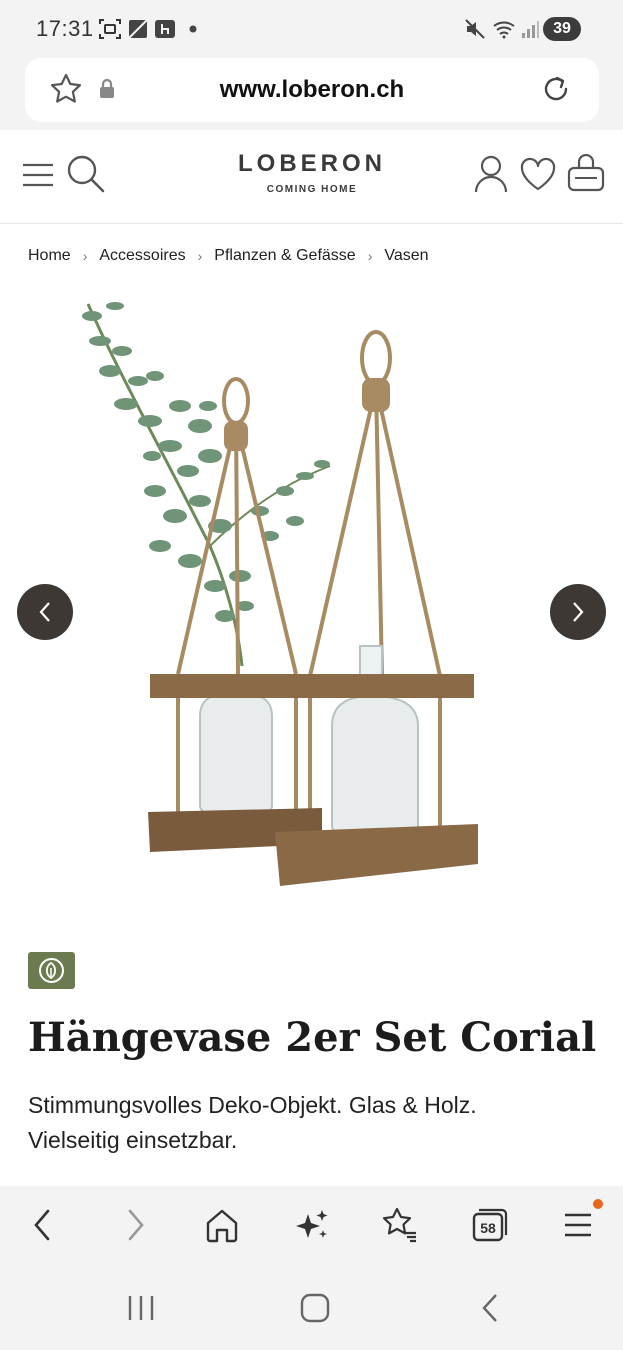 The image size is (623, 1350). What do you see at coordinates (193, 29) in the screenshot?
I see `more-notifications-dot-icon` at bounding box center [193, 29].